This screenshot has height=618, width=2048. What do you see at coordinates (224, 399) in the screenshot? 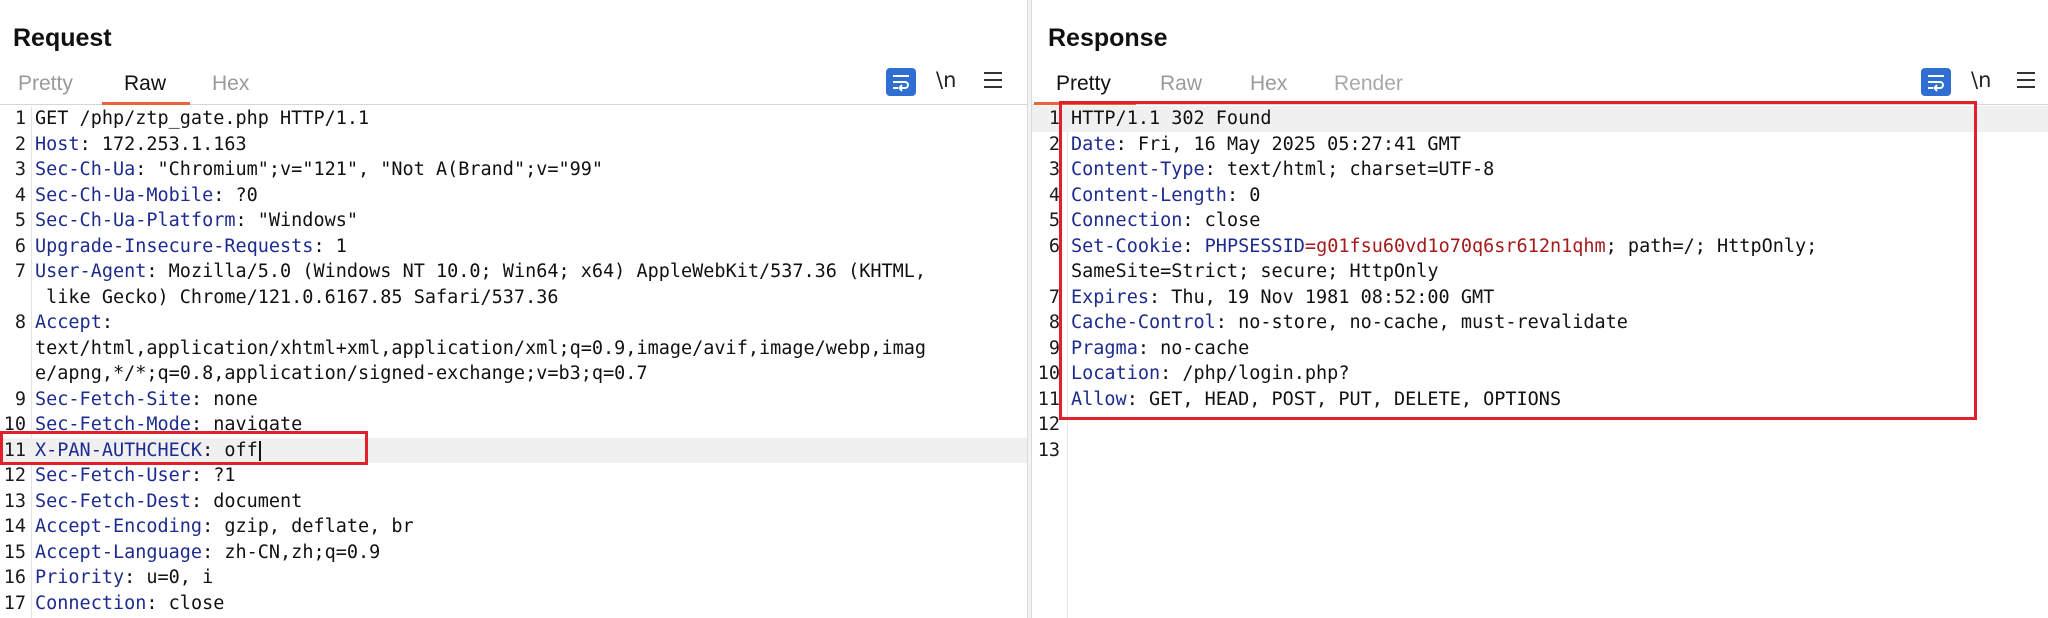
I see `header-value: : none` at bounding box center [224, 399].